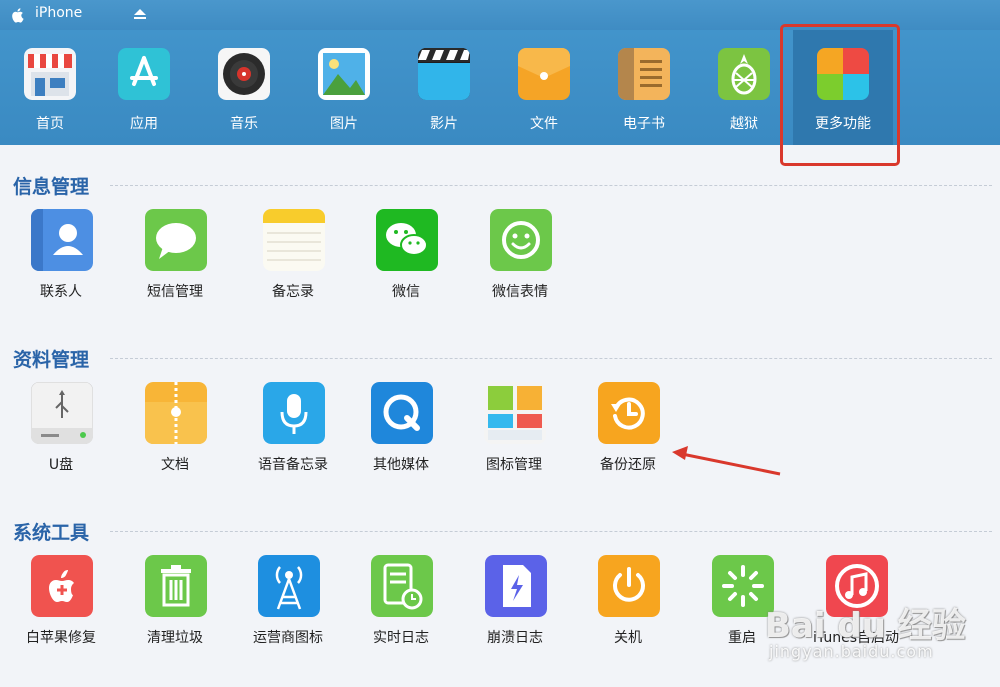  Describe the element at coordinates (59, 13) in the screenshot. I see `device-name: iPhone` at that location.